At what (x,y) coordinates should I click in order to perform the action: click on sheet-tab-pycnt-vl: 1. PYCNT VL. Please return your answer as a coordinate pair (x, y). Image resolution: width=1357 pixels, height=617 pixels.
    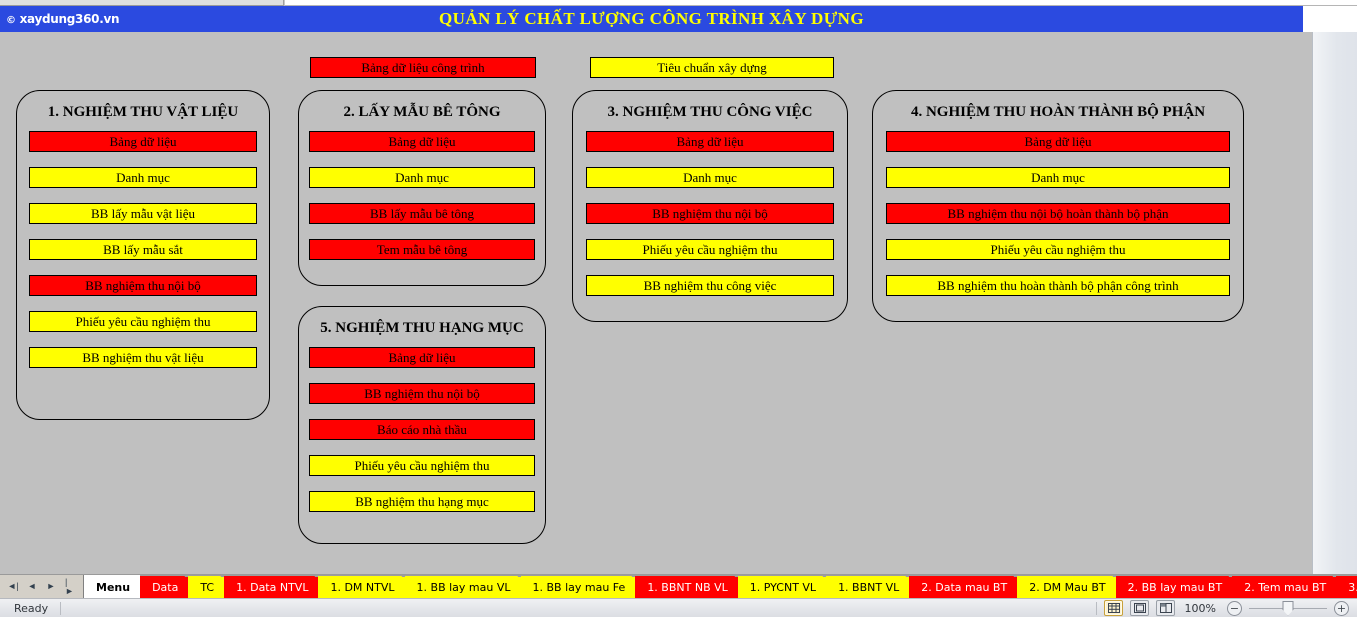
    Looking at the image, I should click on (782, 586).